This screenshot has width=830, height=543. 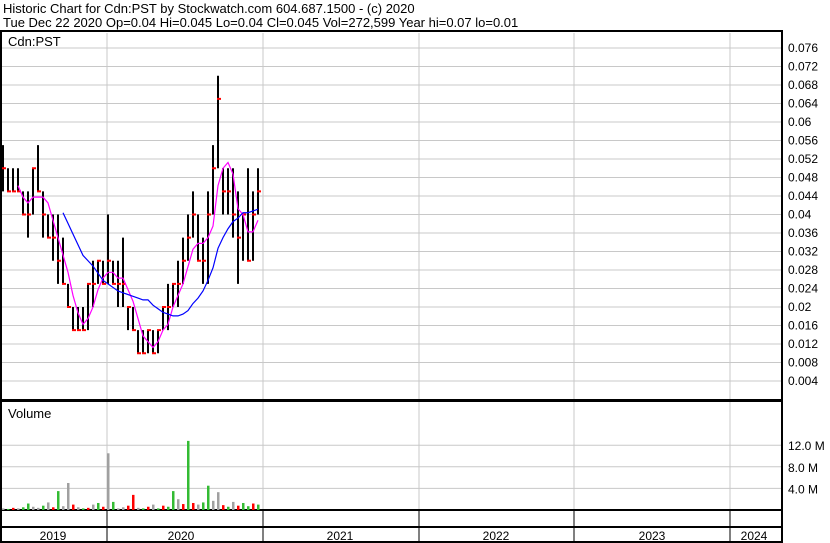 What do you see at coordinates (803, 196) in the screenshot?
I see `price-tick-label: 0.044` at bounding box center [803, 196].